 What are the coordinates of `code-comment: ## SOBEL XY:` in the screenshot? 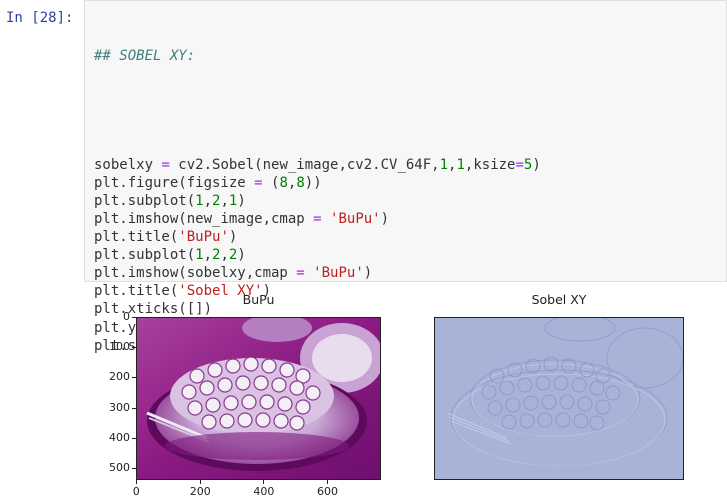 It's located at (145, 56).